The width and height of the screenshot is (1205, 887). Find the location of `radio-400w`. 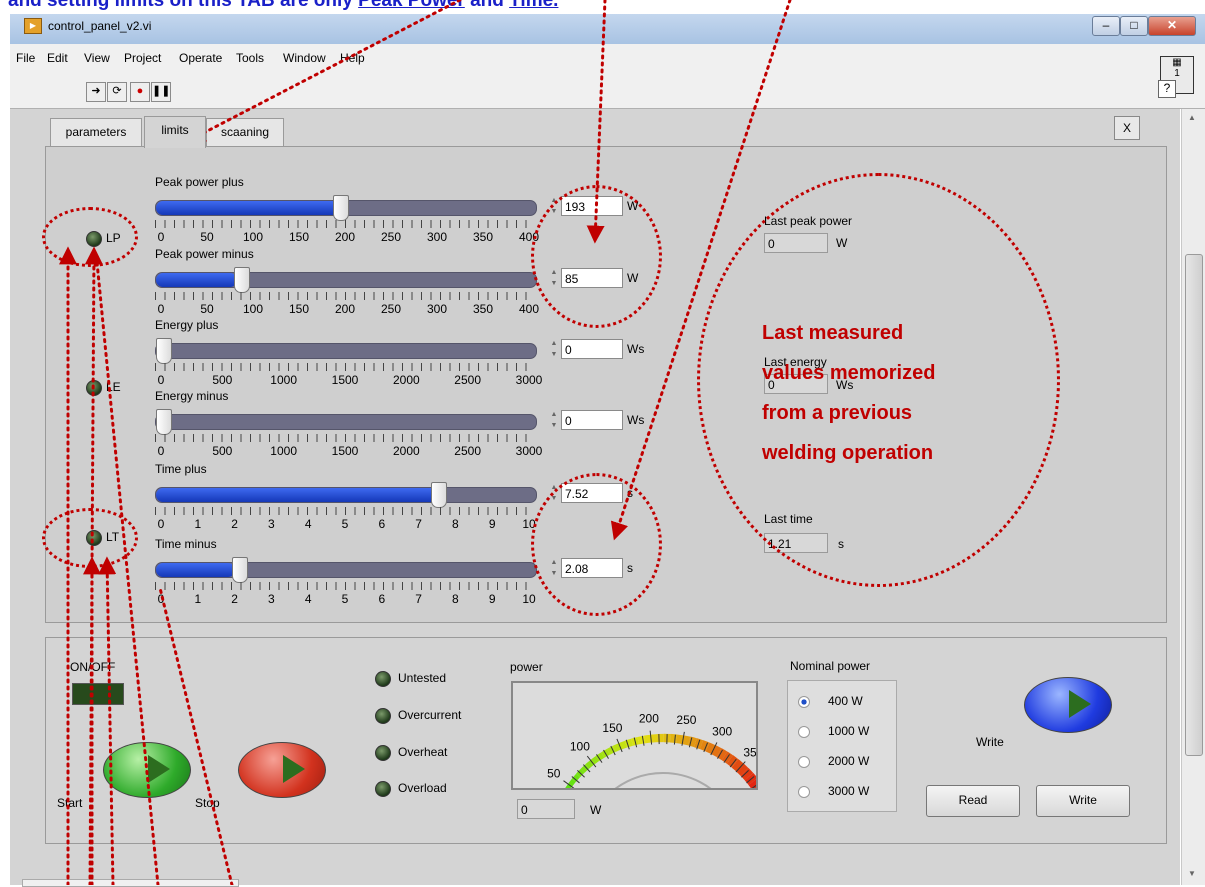

radio-400w is located at coordinates (804, 702).